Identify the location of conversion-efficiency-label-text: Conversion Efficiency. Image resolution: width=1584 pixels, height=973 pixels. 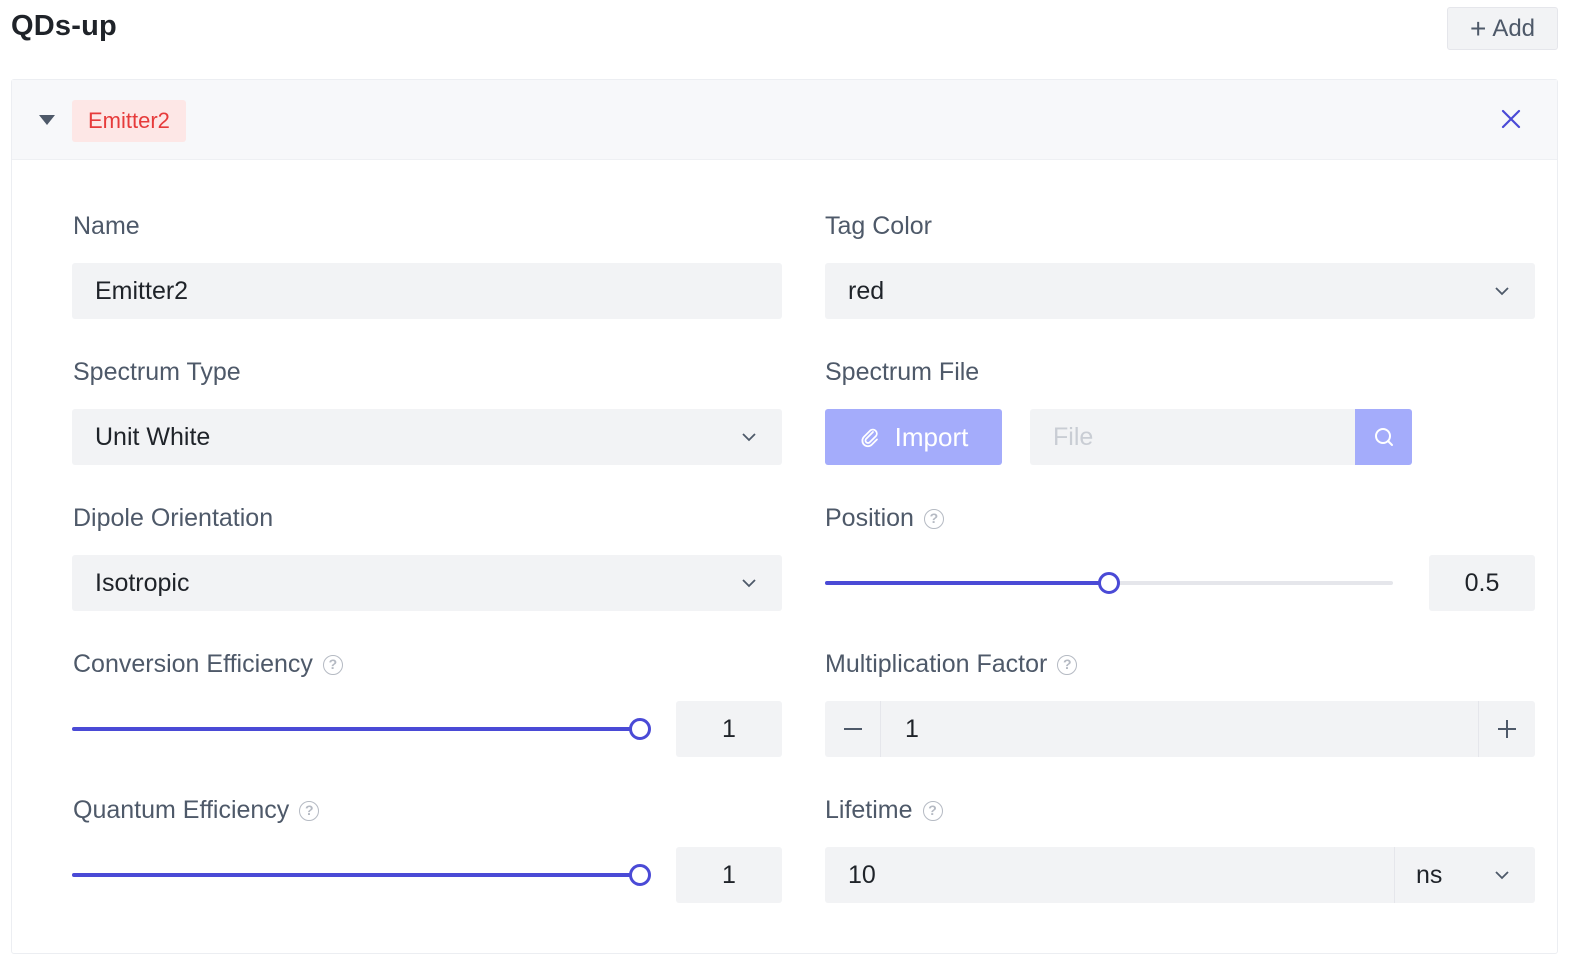
(193, 664).